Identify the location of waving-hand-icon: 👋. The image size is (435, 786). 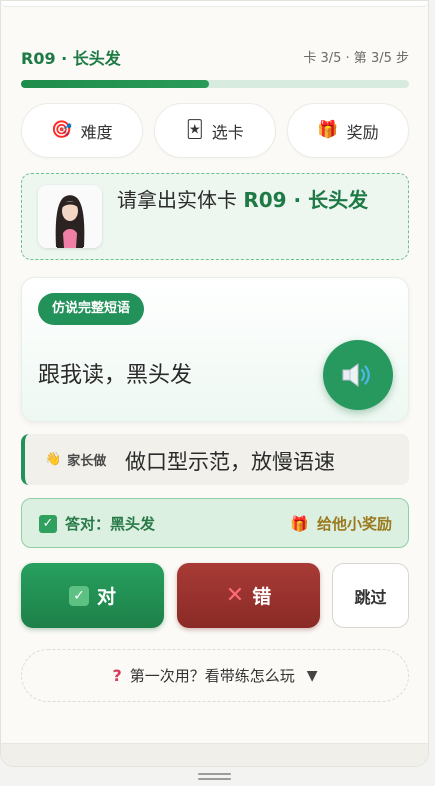
(53, 459).